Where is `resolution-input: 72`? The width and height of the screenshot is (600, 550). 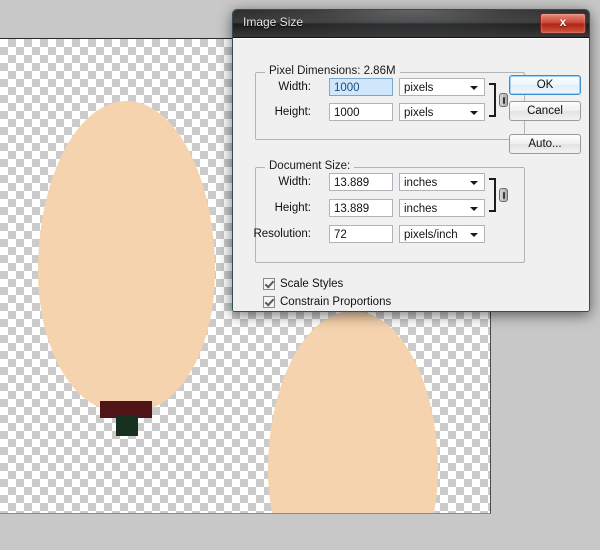 resolution-input: 72 is located at coordinates (361, 234).